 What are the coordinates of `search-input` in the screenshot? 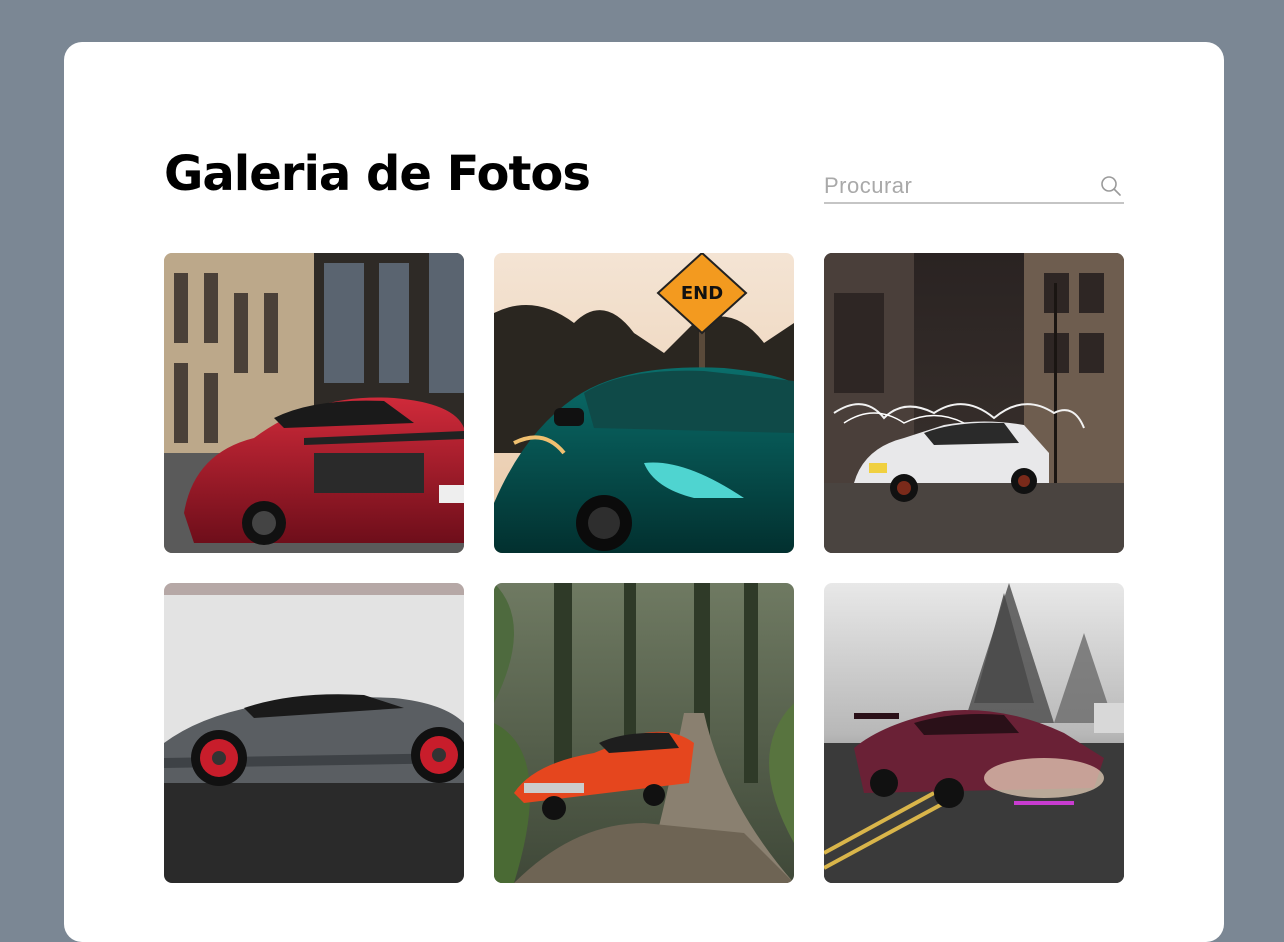 It's located at (954, 186).